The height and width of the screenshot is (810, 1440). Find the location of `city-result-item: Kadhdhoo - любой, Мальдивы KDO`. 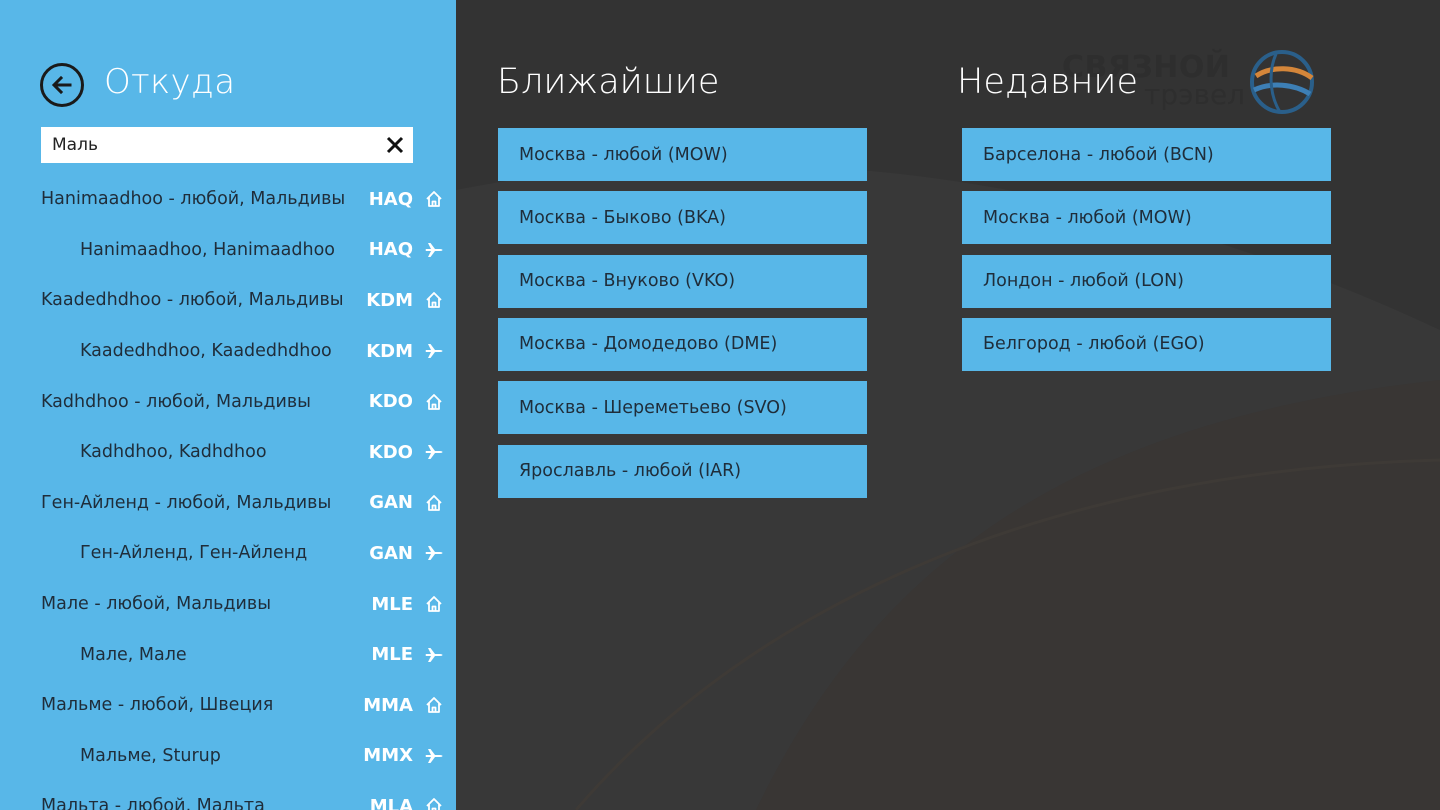

city-result-item: Kadhdhoo - любой, Мальдивы KDO is located at coordinates (228, 401).